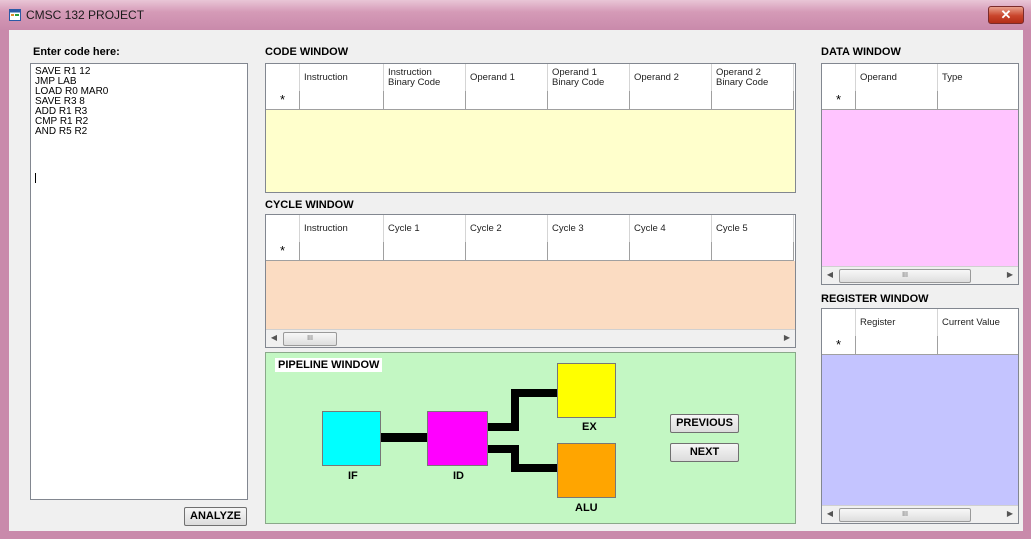  What do you see at coordinates (457, 438) in the screenshot?
I see `id-stage-box` at bounding box center [457, 438].